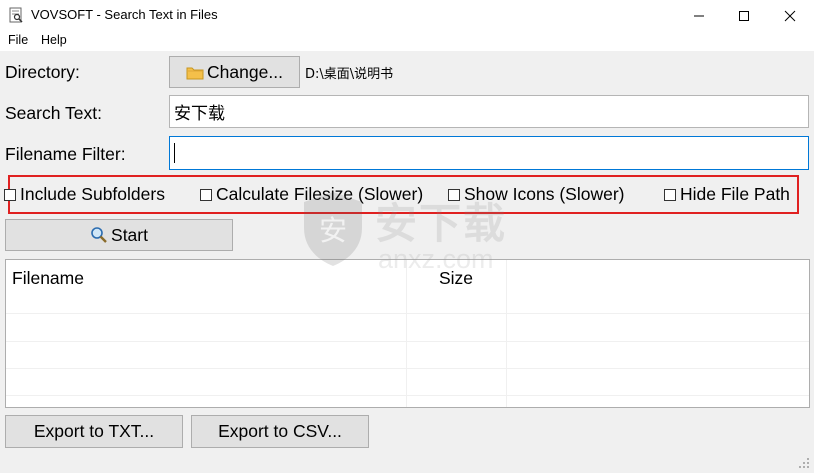  I want to click on column-header-size: Size, so click(456, 278).